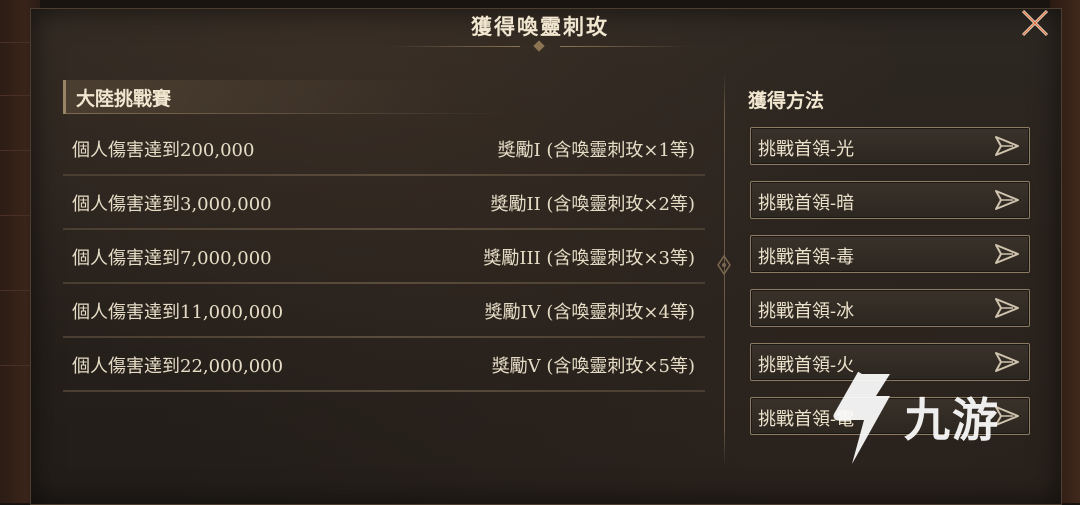 This screenshot has width=1080, height=505. I want to click on reward-row: 個人傷害達到7,000,000 獎勵III (含喚靈刺玫×3等), so click(384, 260).